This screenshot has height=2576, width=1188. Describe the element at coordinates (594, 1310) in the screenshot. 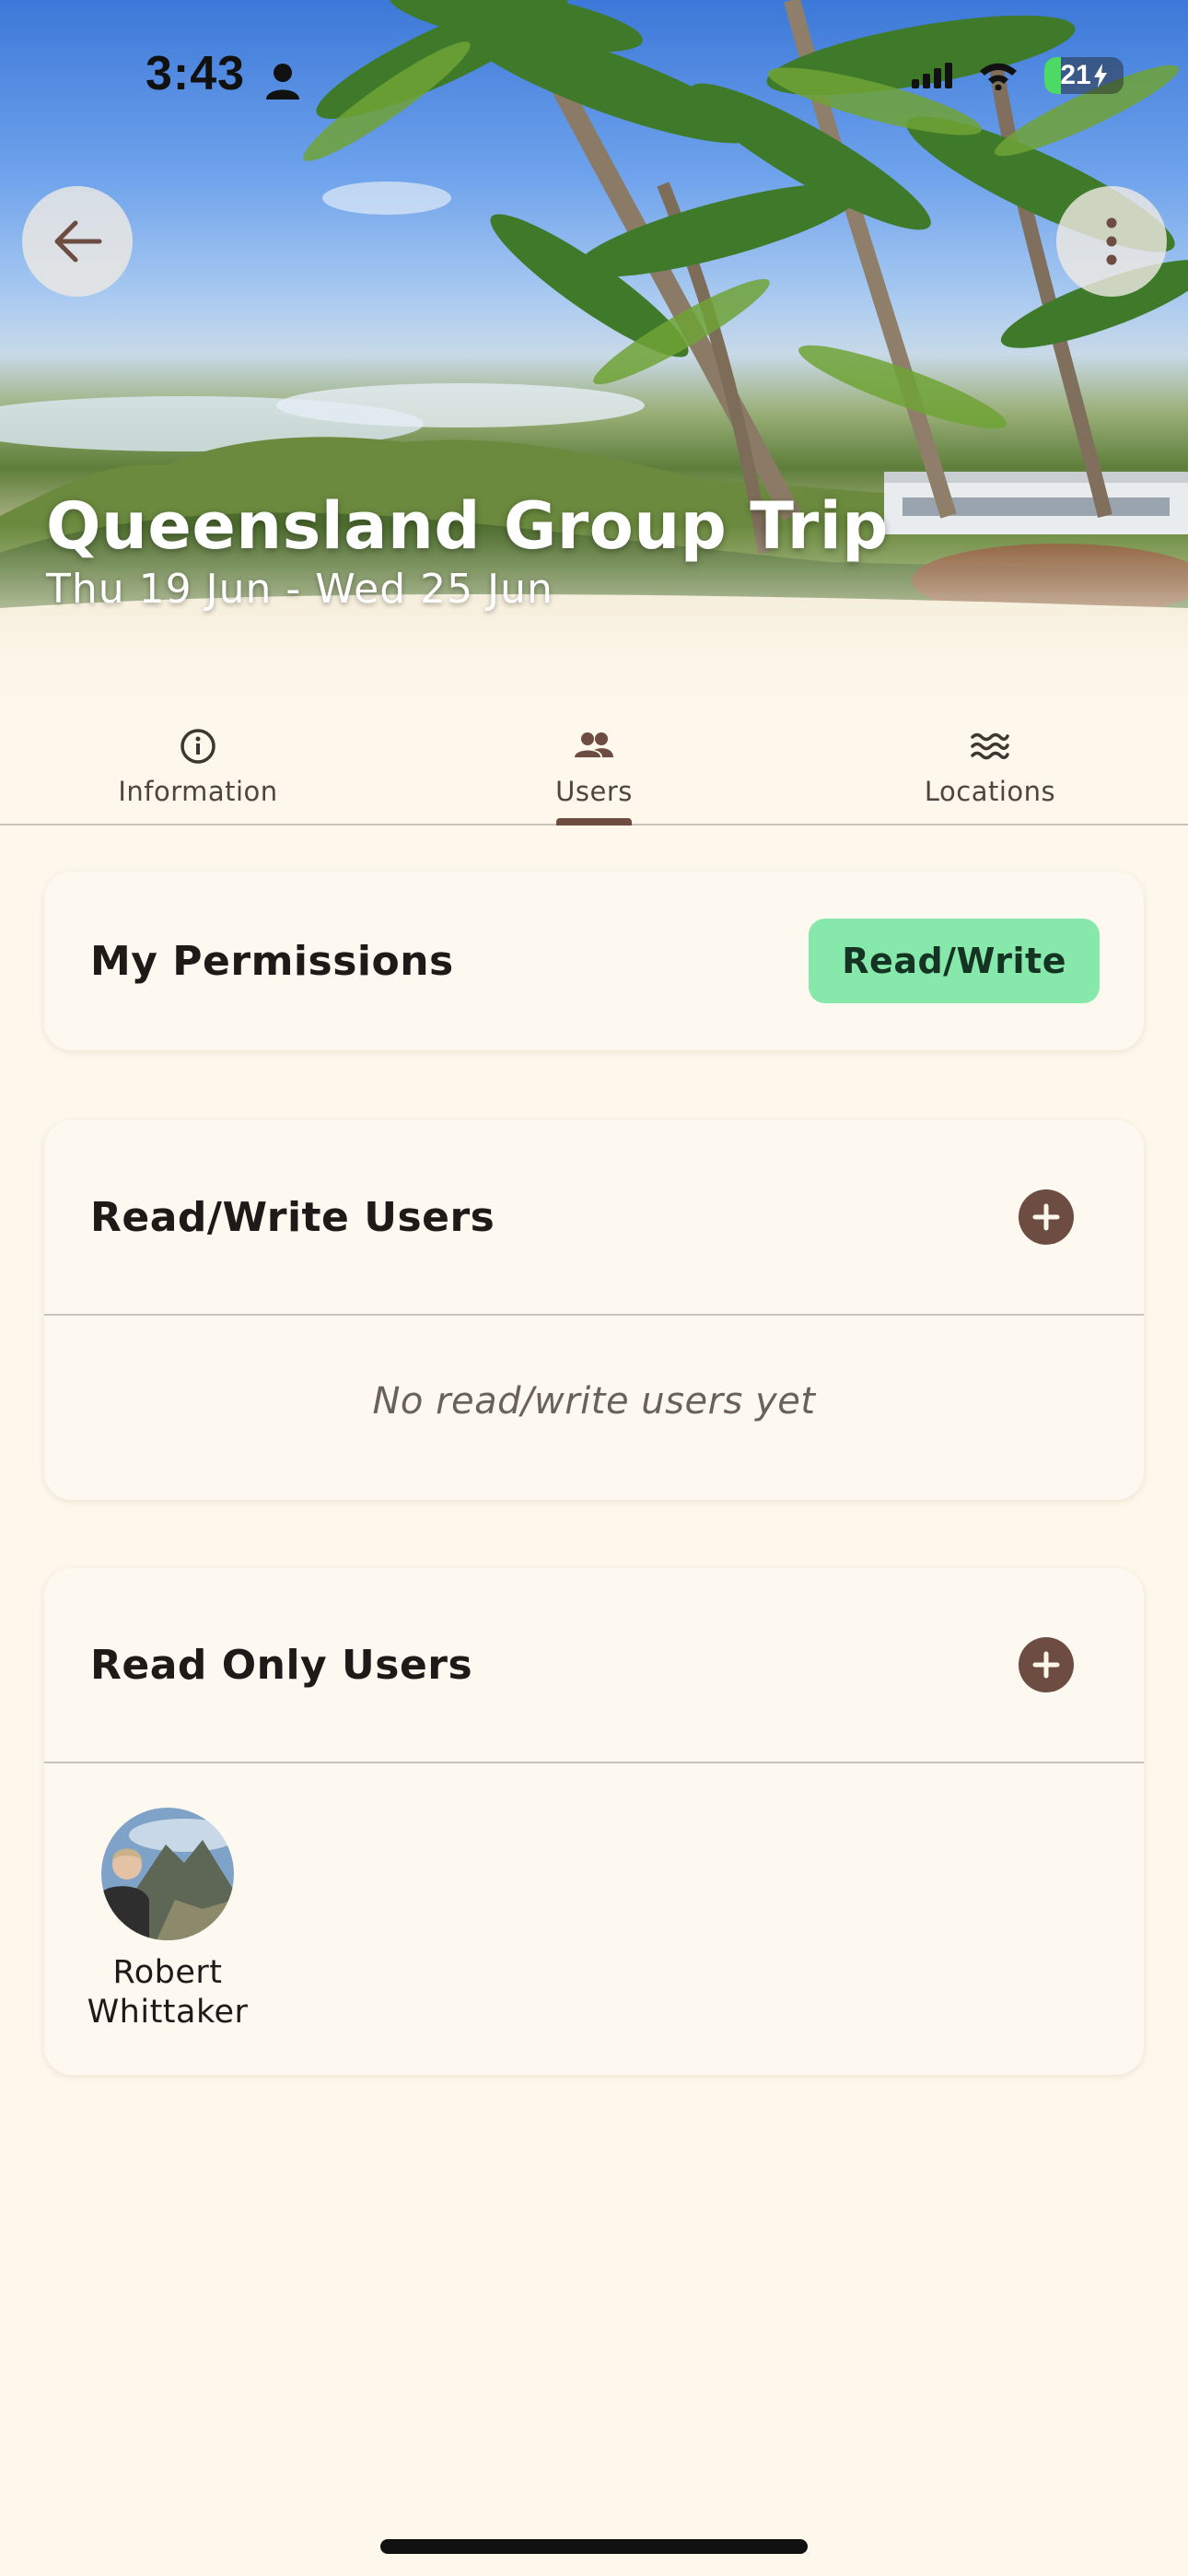

I see `read-write-users-card: Read/Write Users No read/write users yet` at that location.